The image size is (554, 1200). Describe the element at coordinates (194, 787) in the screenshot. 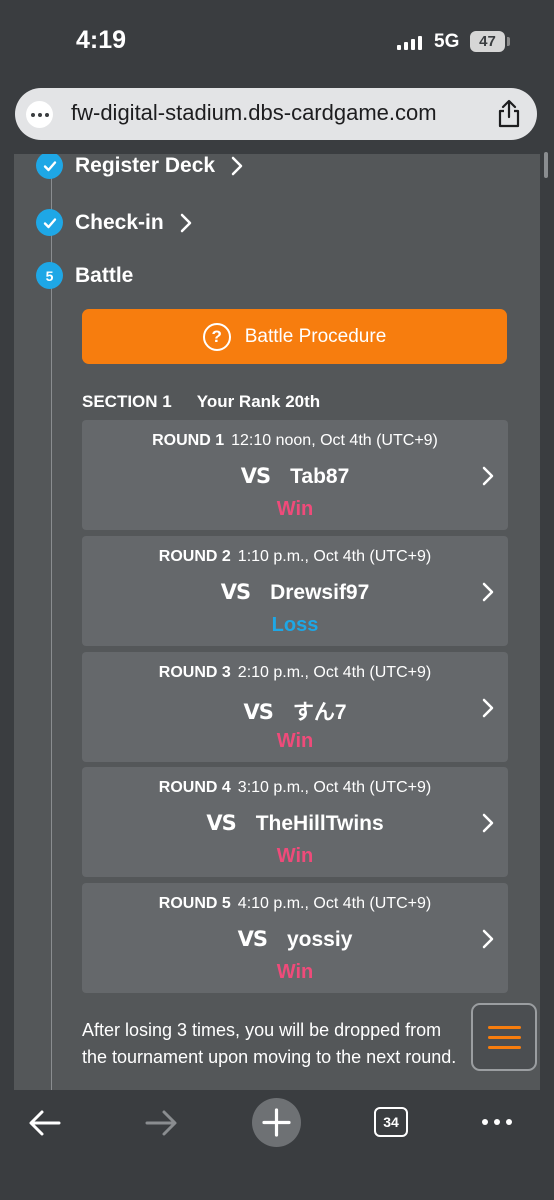

I see `round-label: ROUND 4` at that location.